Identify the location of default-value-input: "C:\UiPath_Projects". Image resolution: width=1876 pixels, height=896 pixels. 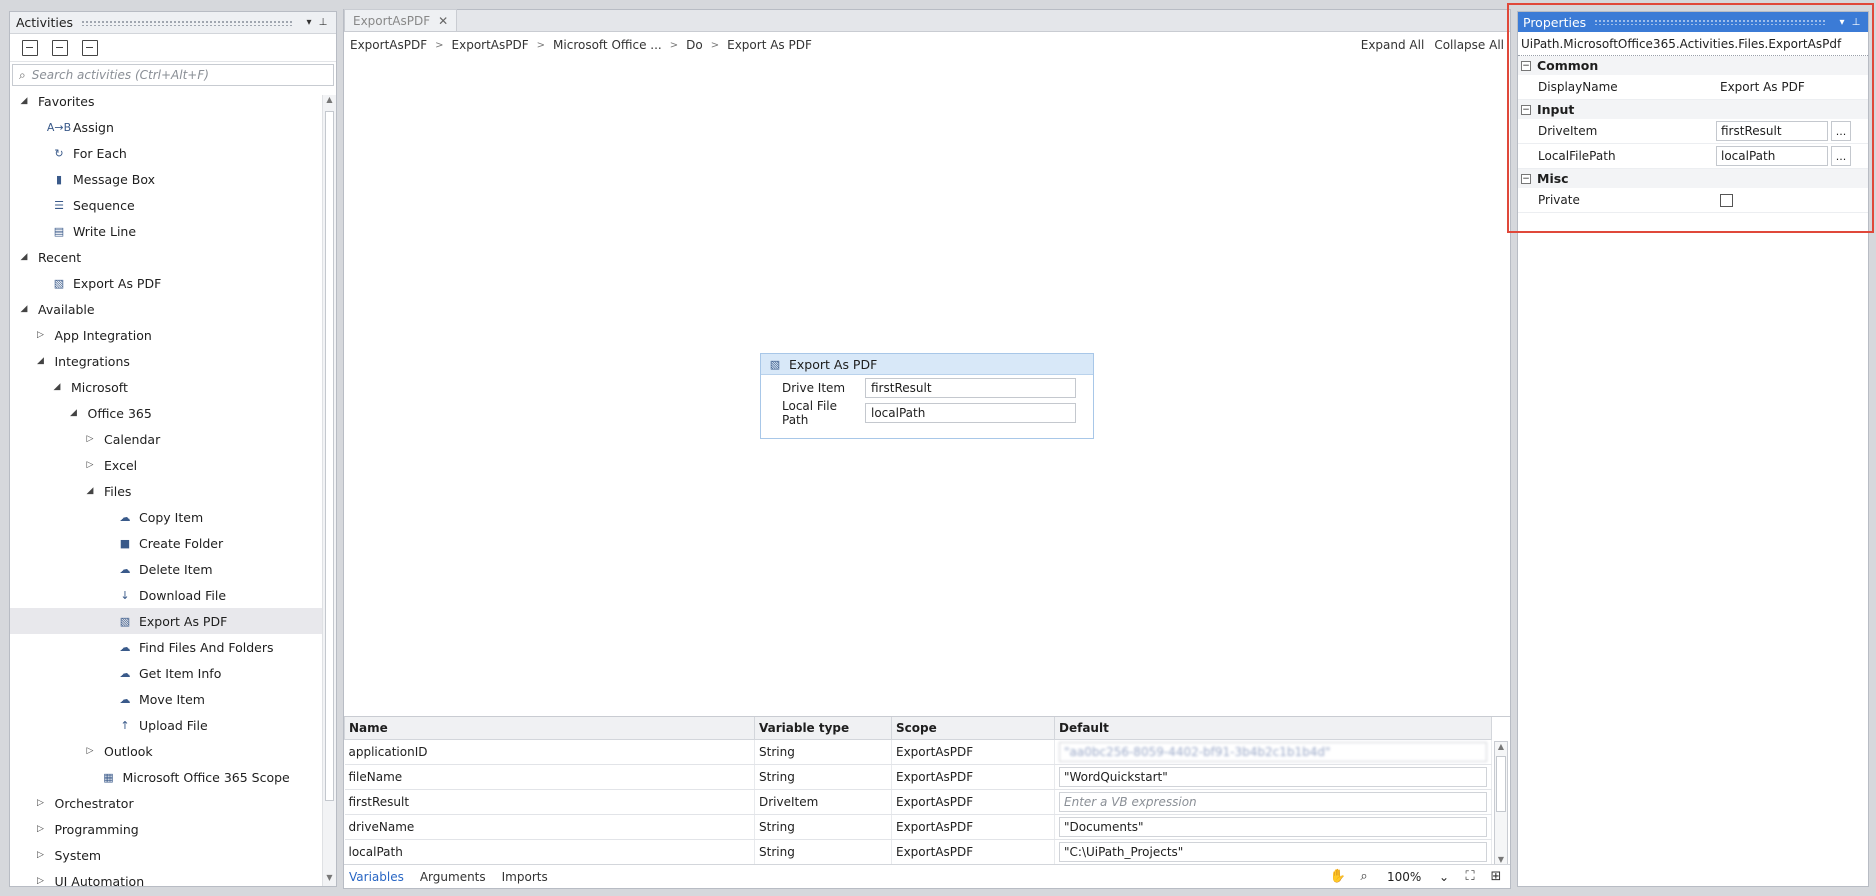
(1273, 851).